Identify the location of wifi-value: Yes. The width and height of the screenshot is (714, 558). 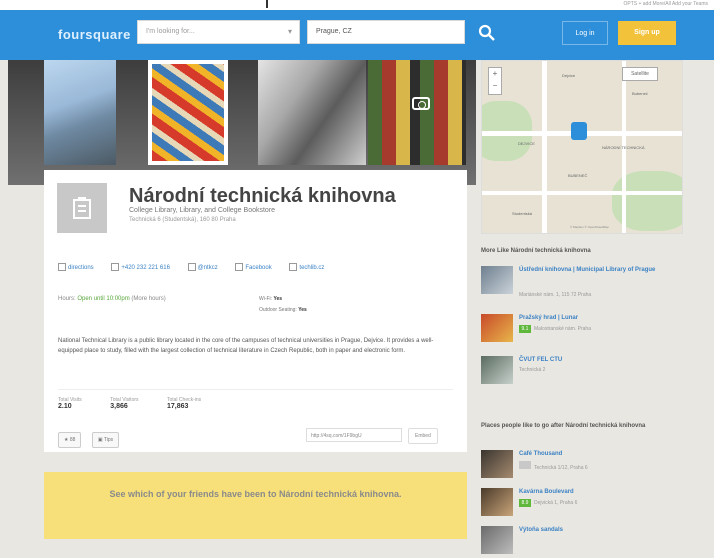
(278, 299).